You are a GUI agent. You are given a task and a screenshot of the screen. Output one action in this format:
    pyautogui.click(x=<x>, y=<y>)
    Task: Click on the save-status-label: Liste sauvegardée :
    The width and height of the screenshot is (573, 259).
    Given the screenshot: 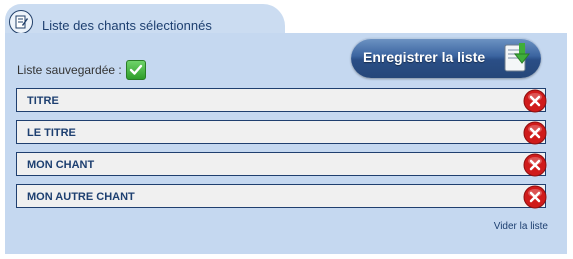 What is the action you would take?
    pyautogui.click(x=69, y=70)
    